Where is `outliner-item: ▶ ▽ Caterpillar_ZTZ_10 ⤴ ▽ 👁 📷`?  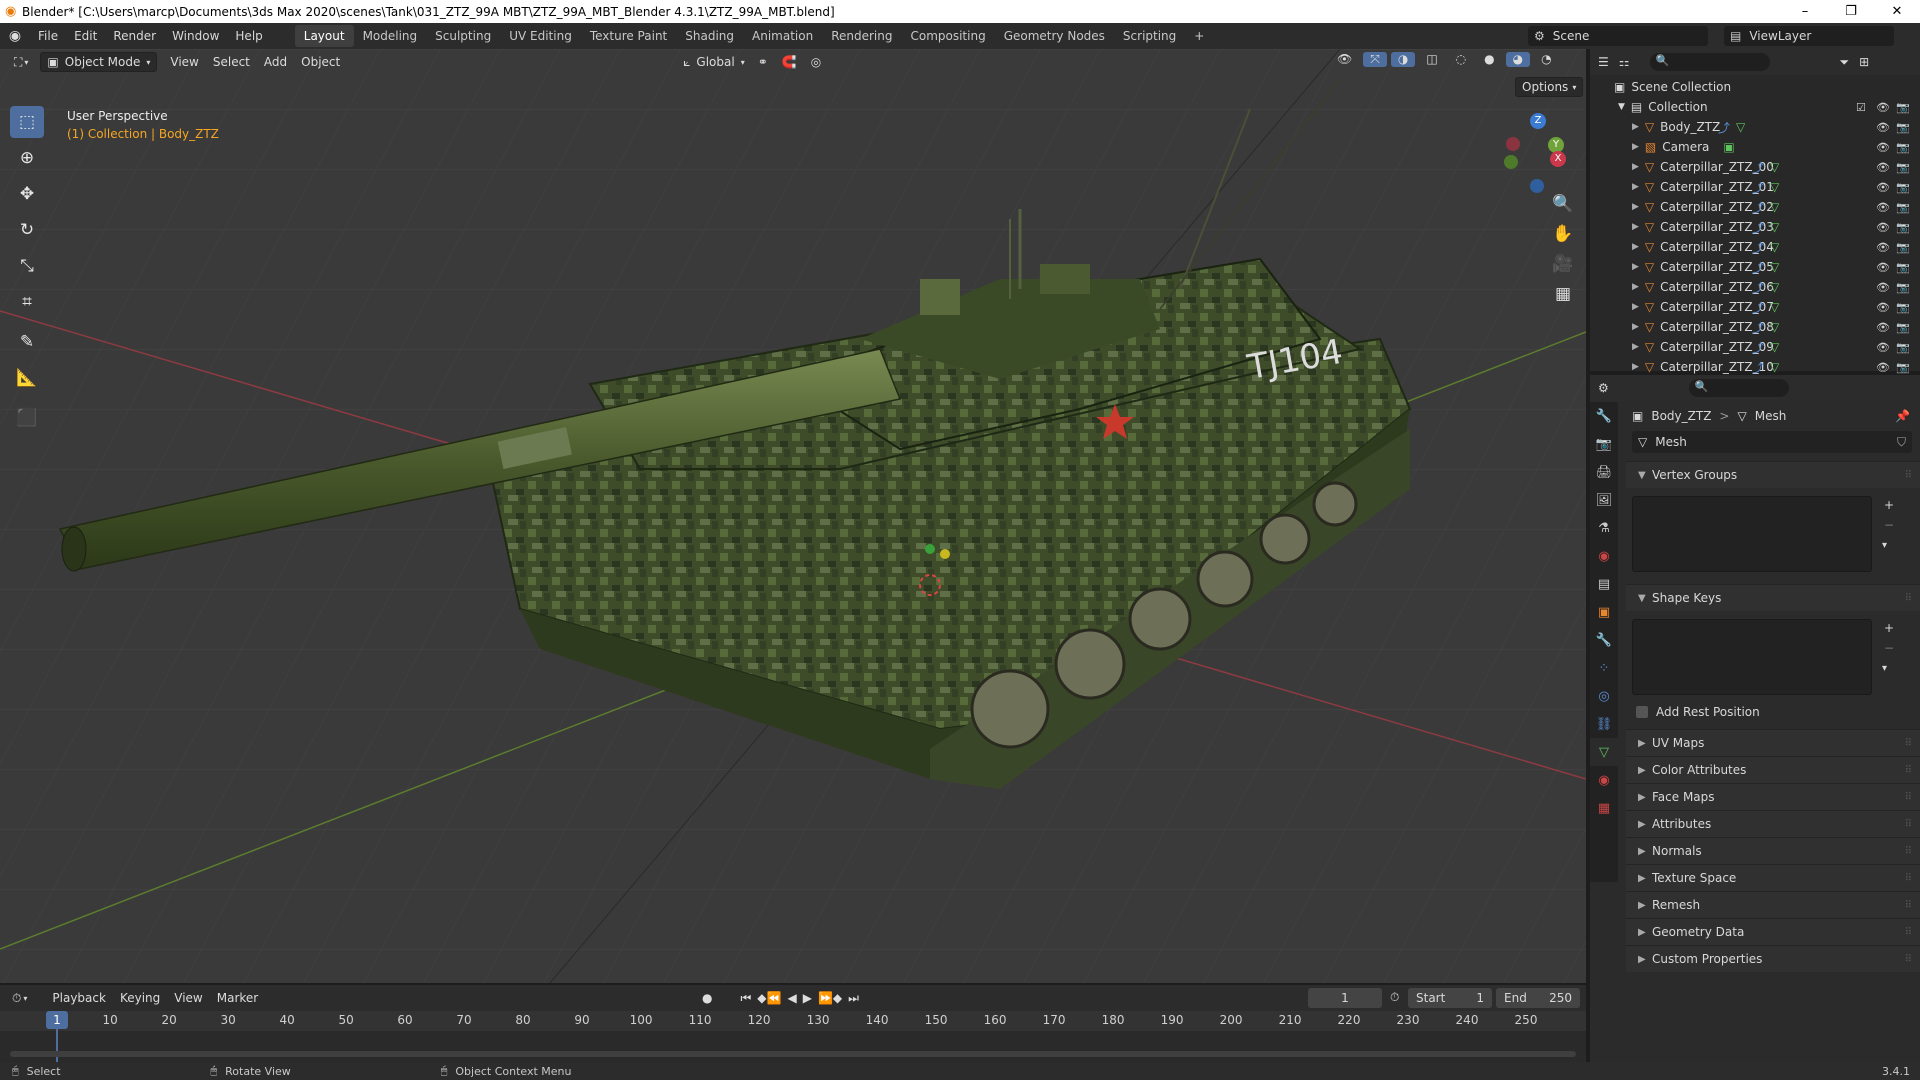 outliner-item: ▶ ▽ Caterpillar_ZTZ_10 ⤴ ▽ 👁 📷 is located at coordinates (1755, 367).